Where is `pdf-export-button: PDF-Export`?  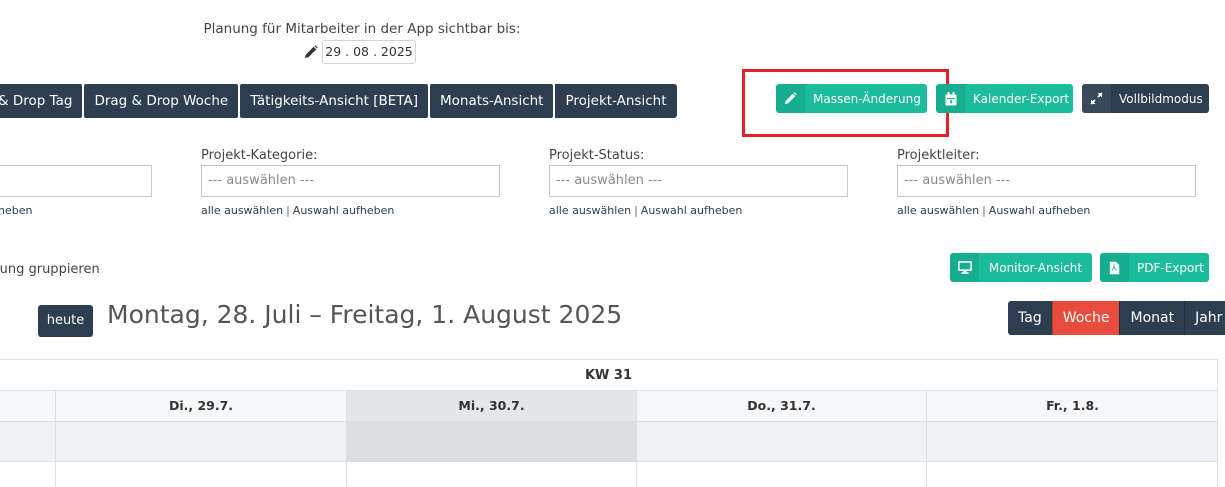 pdf-export-button: PDF-Export is located at coordinates (1154, 267).